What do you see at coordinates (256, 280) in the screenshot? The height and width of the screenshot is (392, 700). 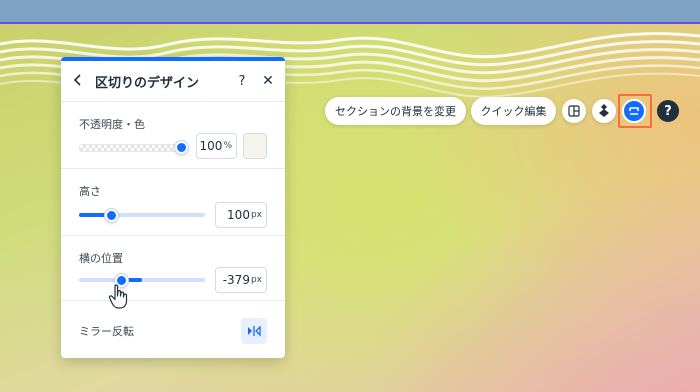 I see `horizontal-position-unit: px` at bounding box center [256, 280].